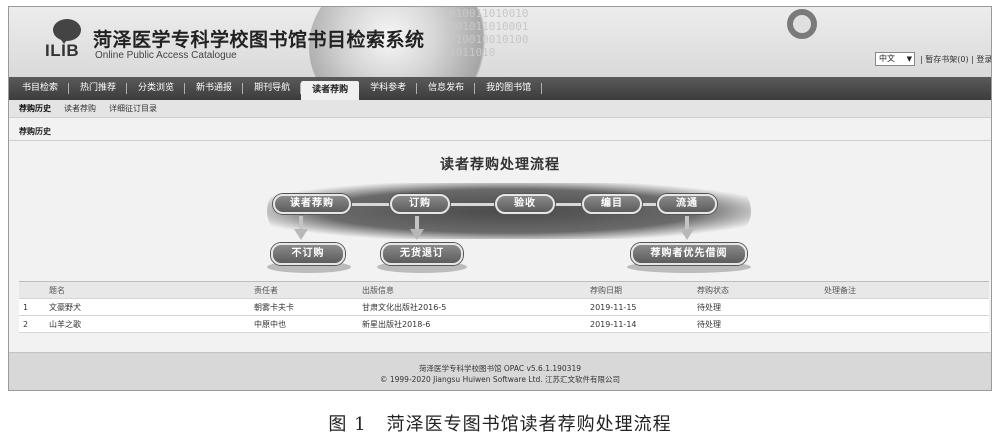  I want to click on flow-step-circulate: 流通, so click(687, 204).